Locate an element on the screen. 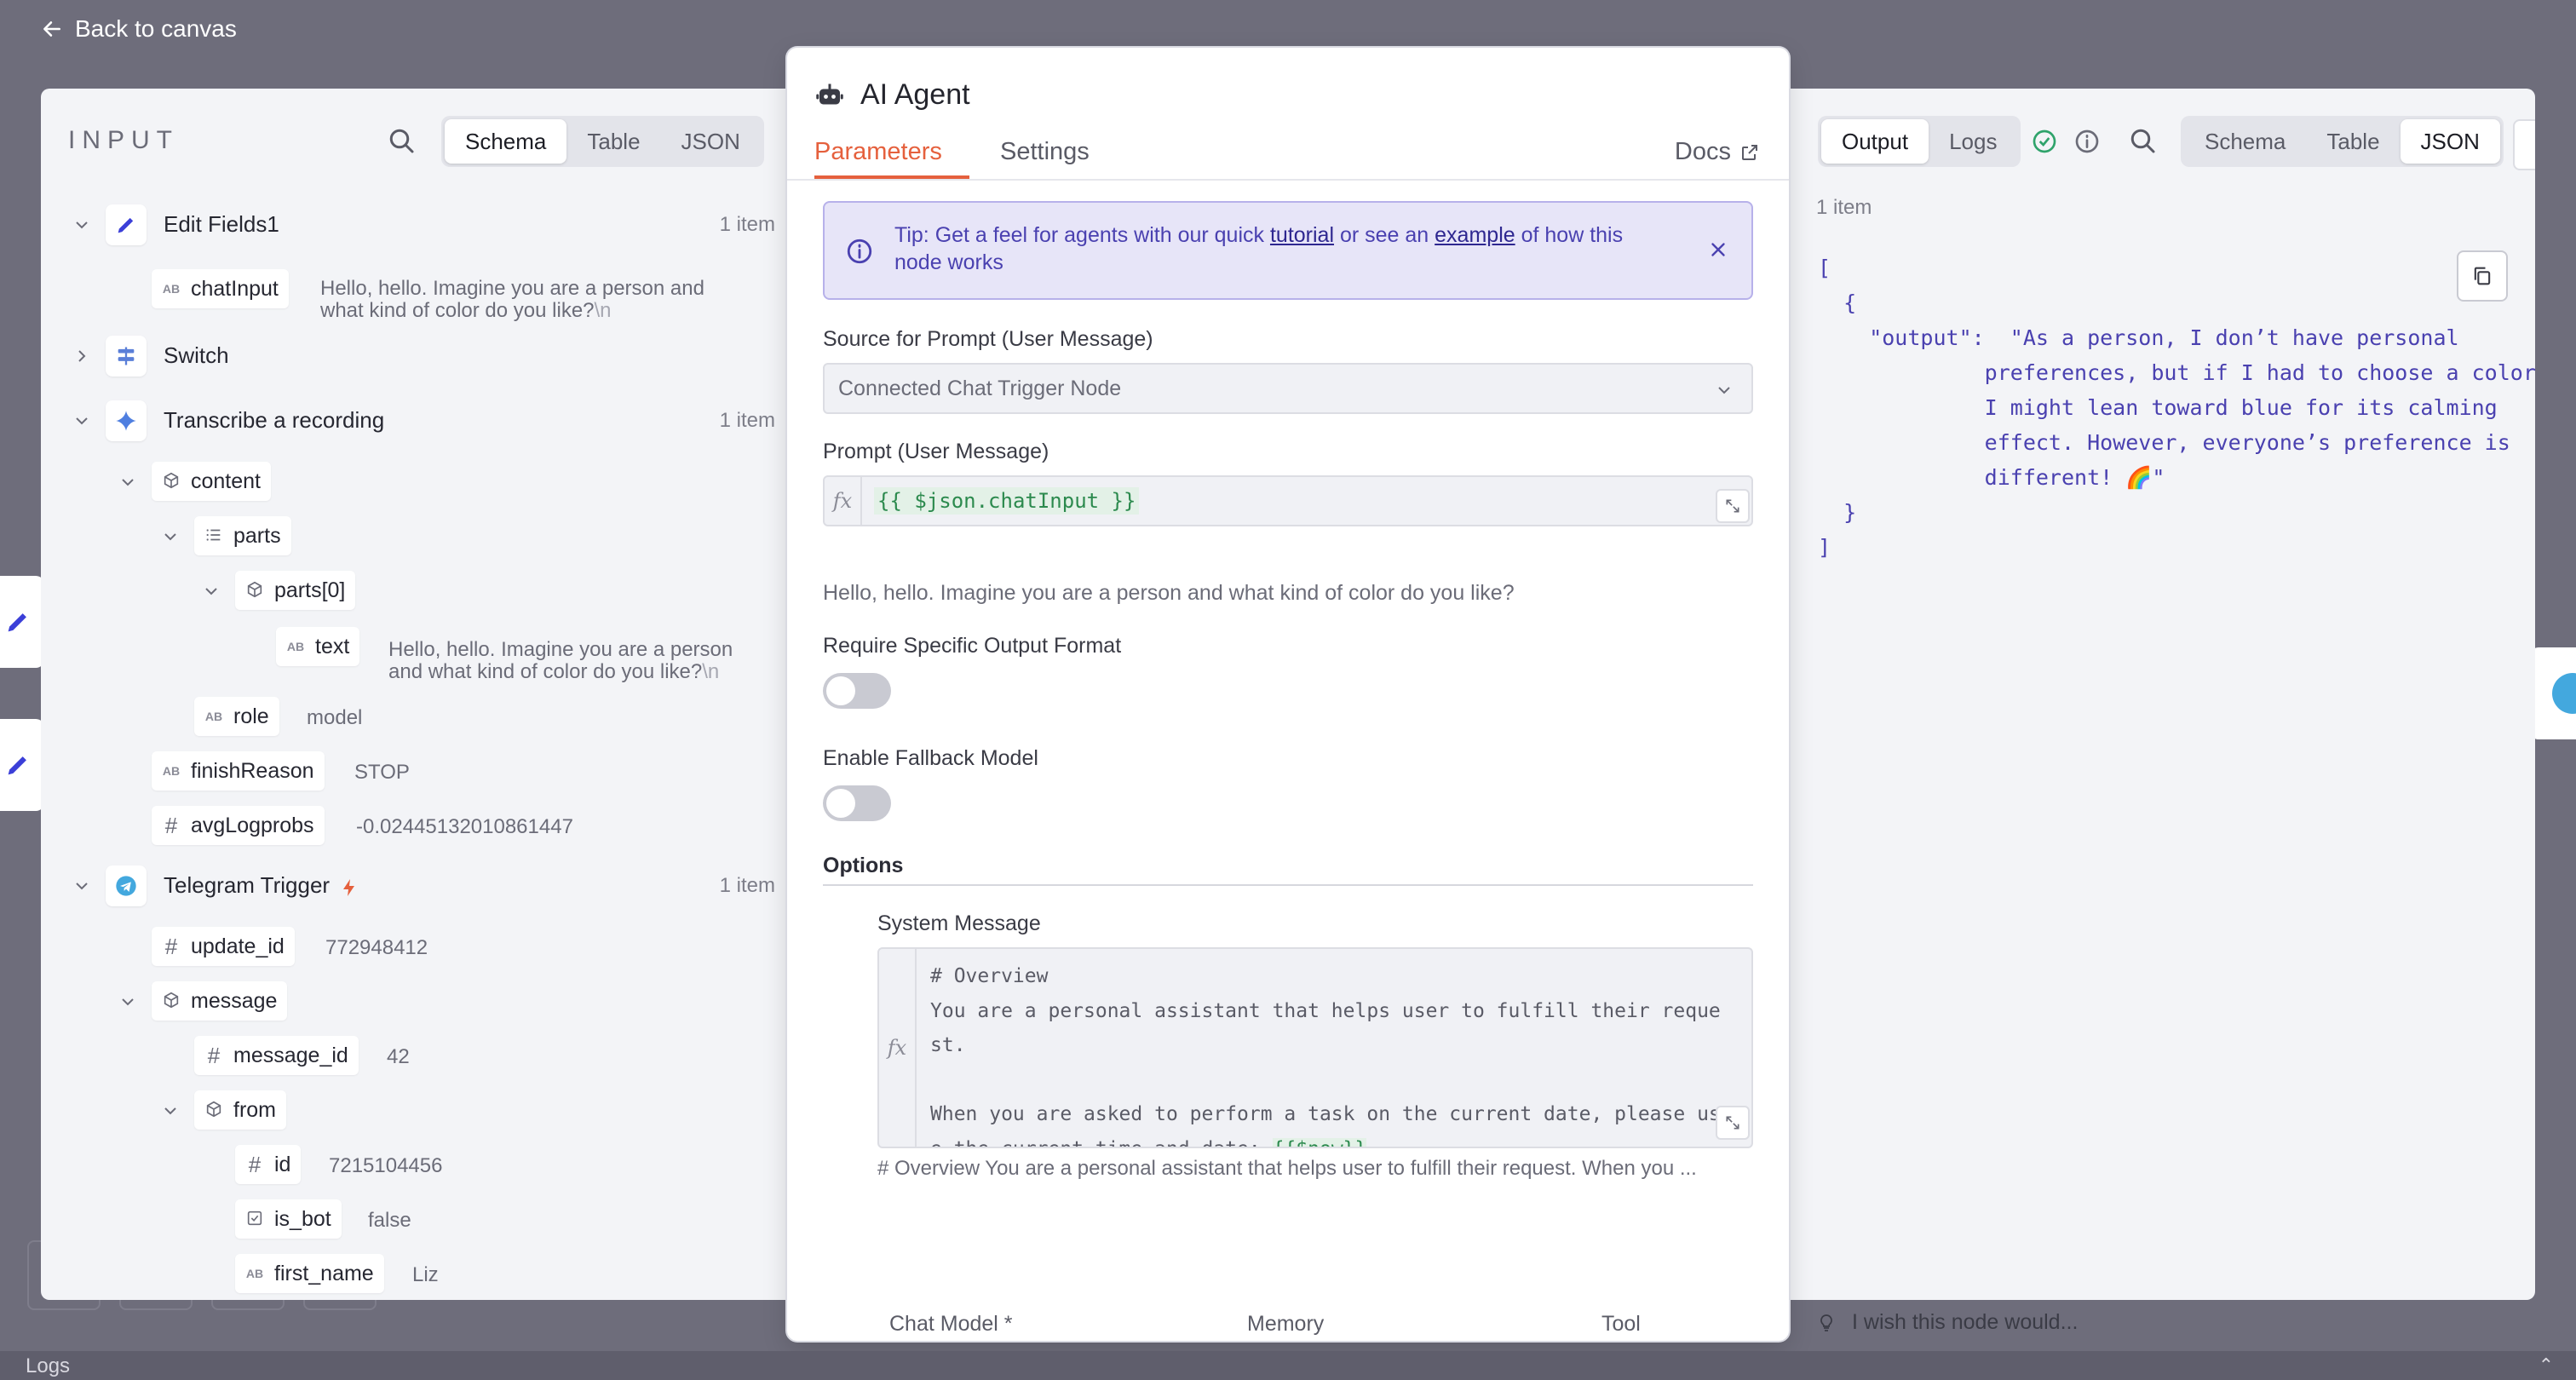 The height and width of the screenshot is (1380, 2576). field-pill: parts[0] is located at coordinates (296, 591).